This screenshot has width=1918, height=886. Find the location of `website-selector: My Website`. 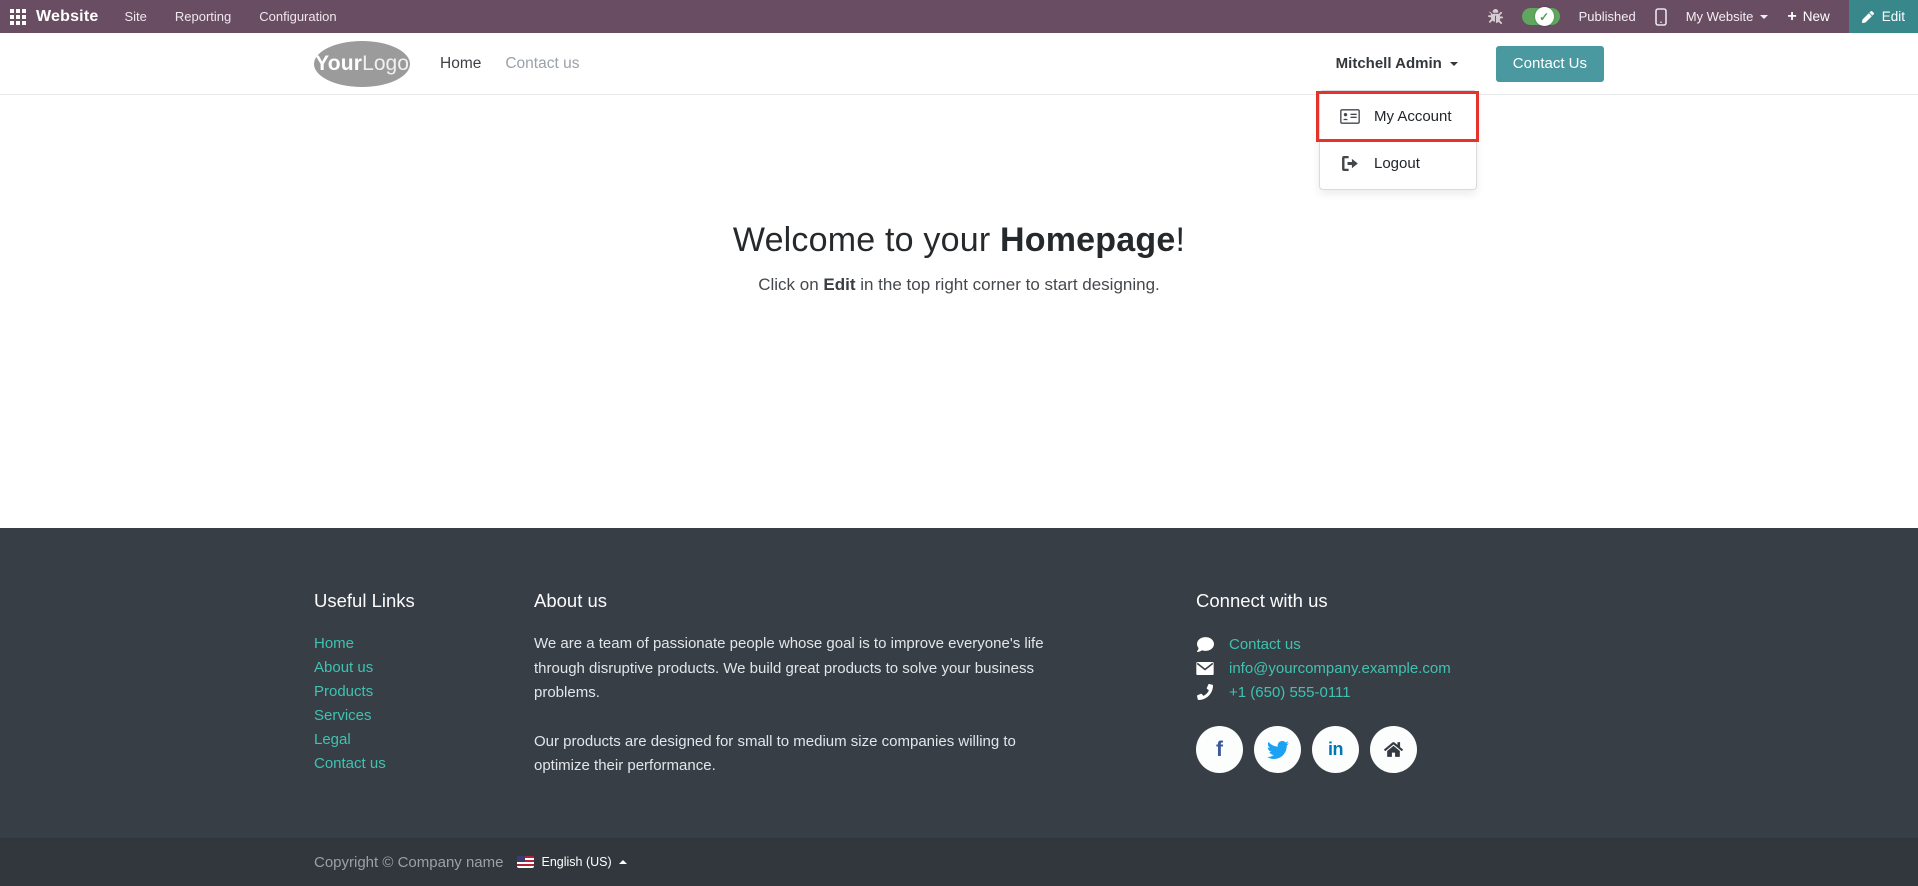

website-selector: My Website is located at coordinates (1727, 16).